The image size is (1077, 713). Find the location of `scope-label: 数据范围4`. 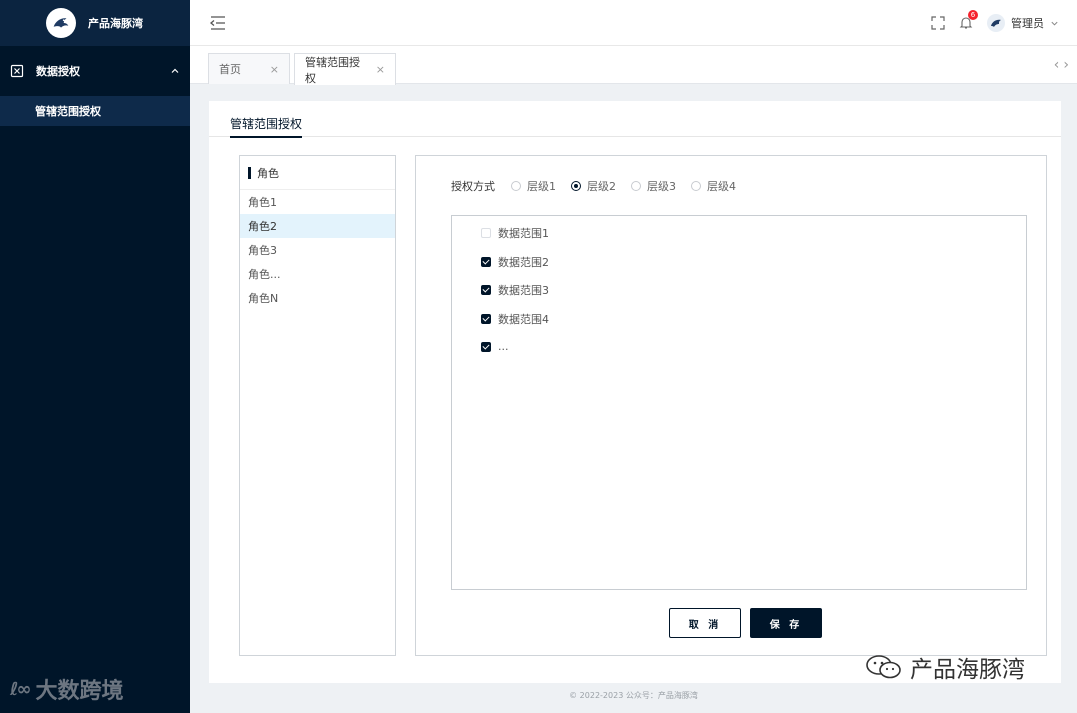

scope-label: 数据范围4 is located at coordinates (523, 319).